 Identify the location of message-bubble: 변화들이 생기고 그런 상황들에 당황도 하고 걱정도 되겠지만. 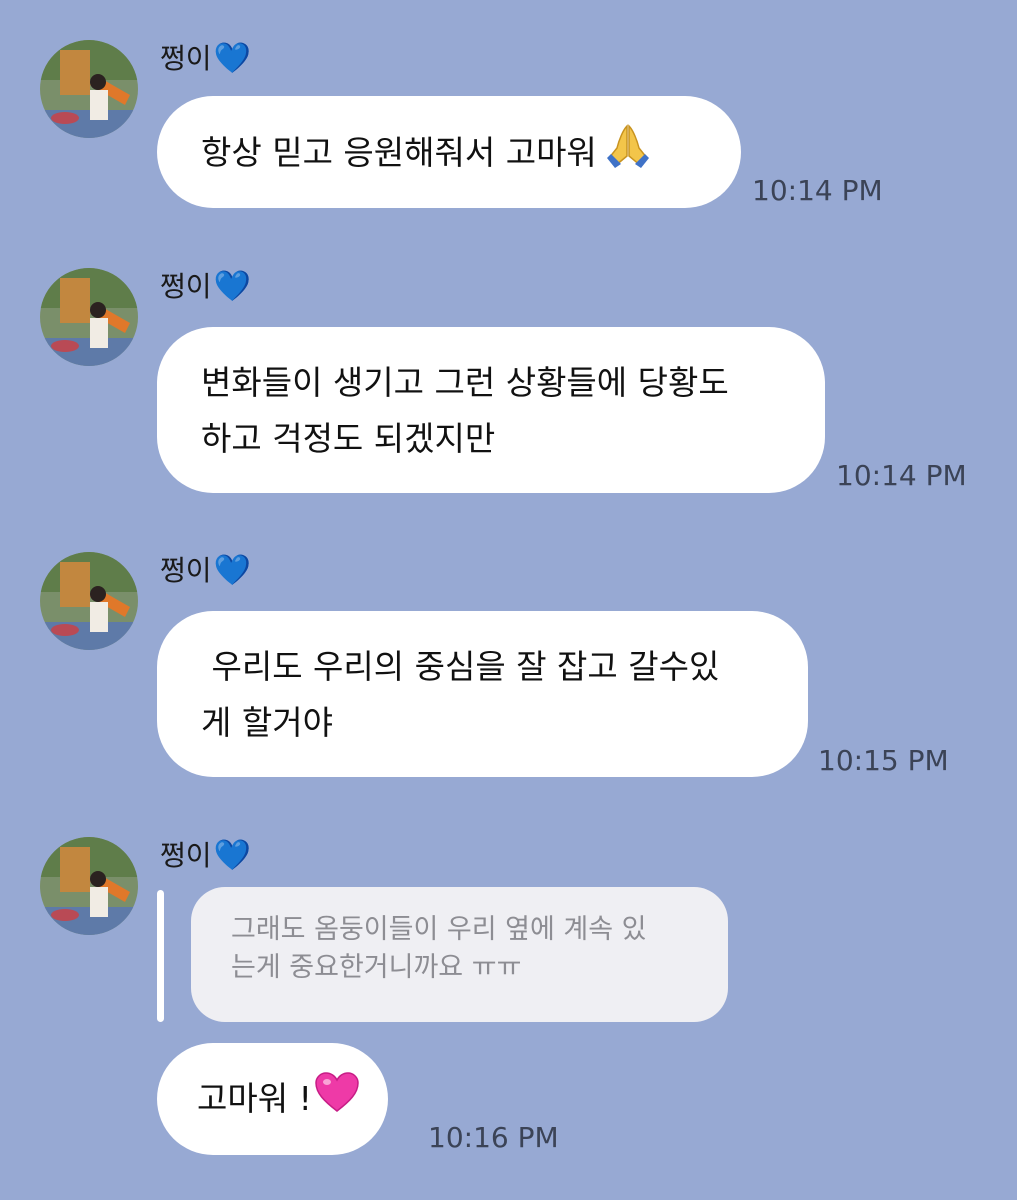
(491, 410).